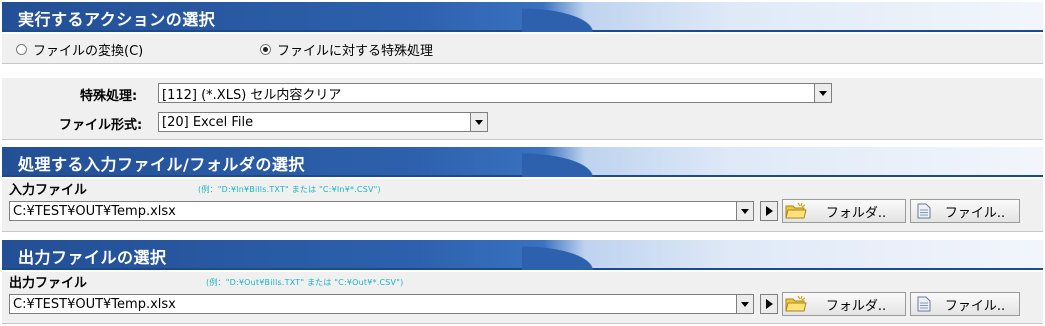  I want to click on action-section-header: 実行するアクションの選択, so click(522, 17).